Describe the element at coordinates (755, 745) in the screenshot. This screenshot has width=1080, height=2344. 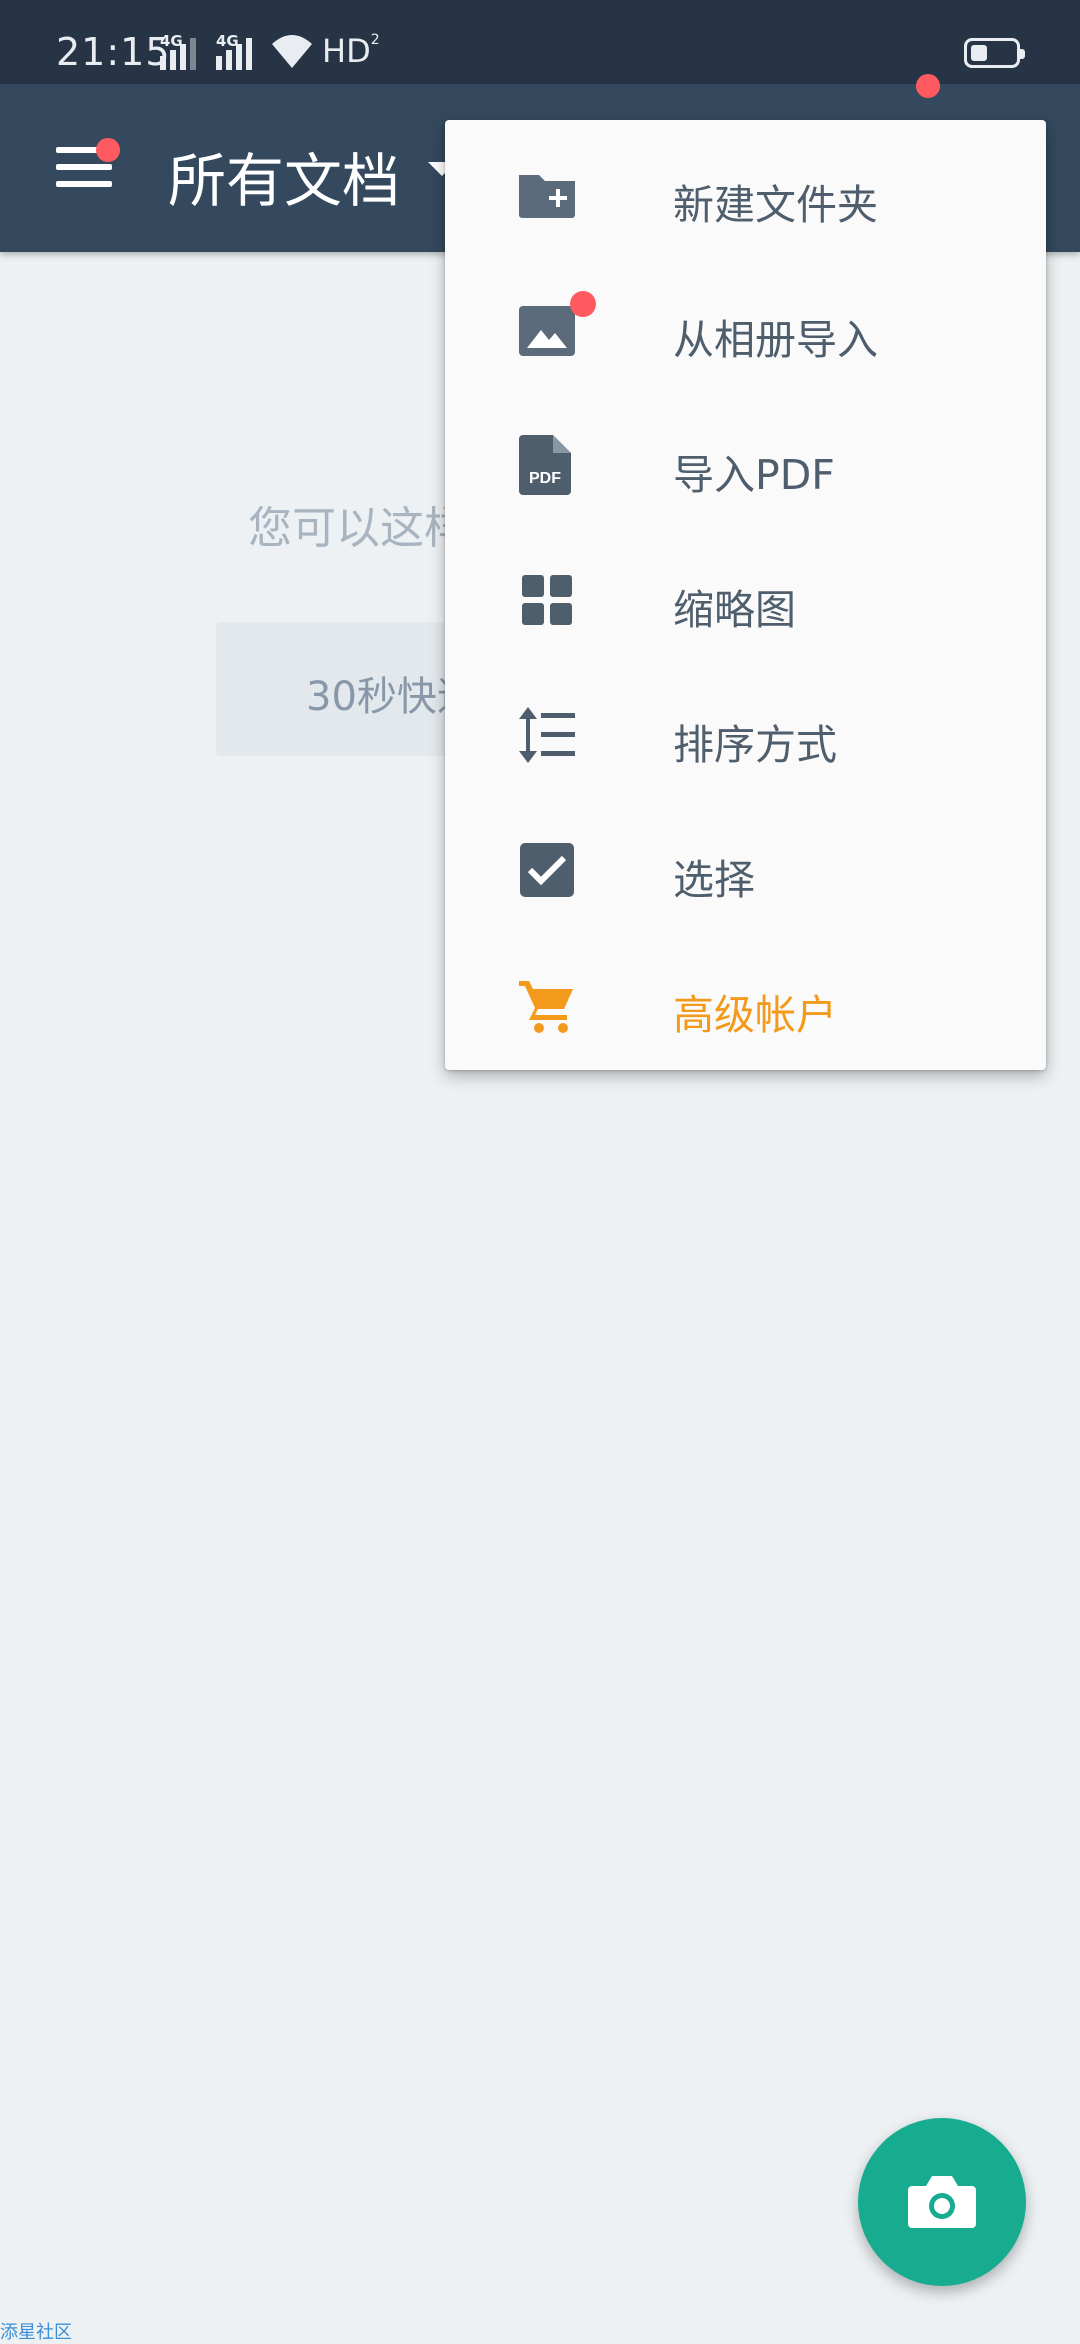
I see `menu-item-label: 排序方式` at that location.